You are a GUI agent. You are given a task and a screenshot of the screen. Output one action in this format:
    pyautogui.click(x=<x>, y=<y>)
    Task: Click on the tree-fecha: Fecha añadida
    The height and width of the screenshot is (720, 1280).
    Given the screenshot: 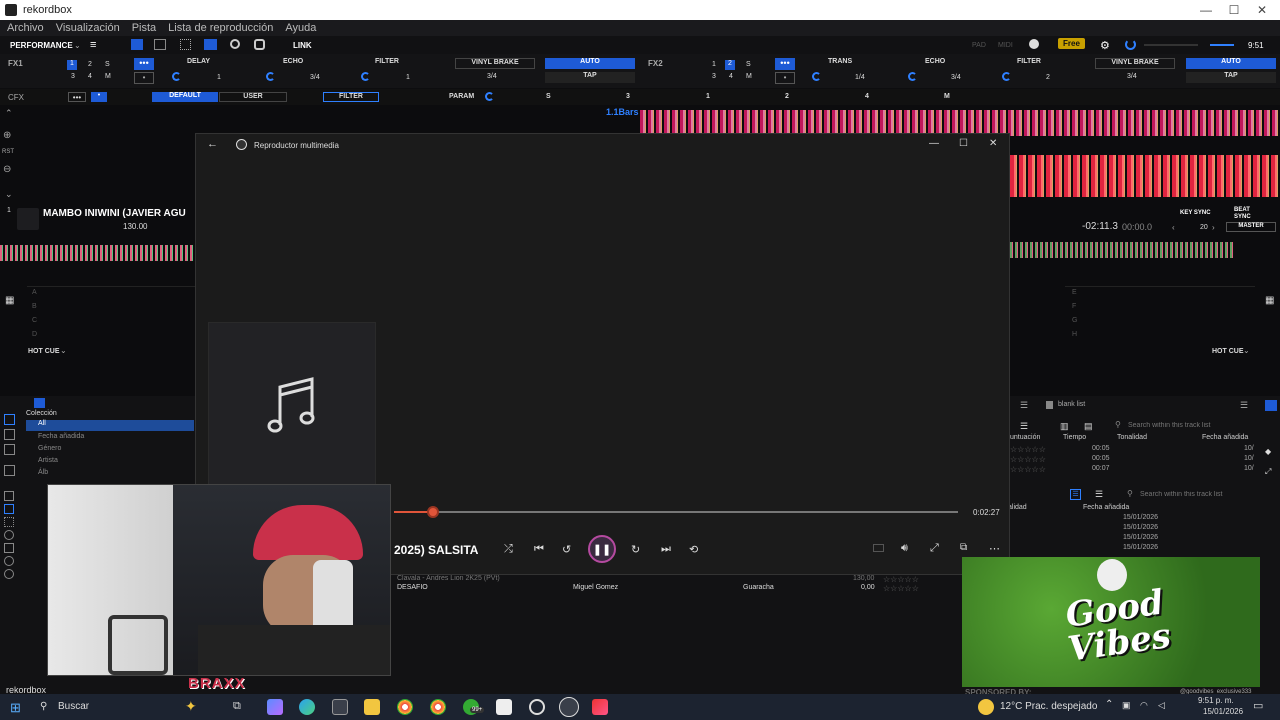 What is the action you would take?
    pyautogui.click(x=110, y=437)
    